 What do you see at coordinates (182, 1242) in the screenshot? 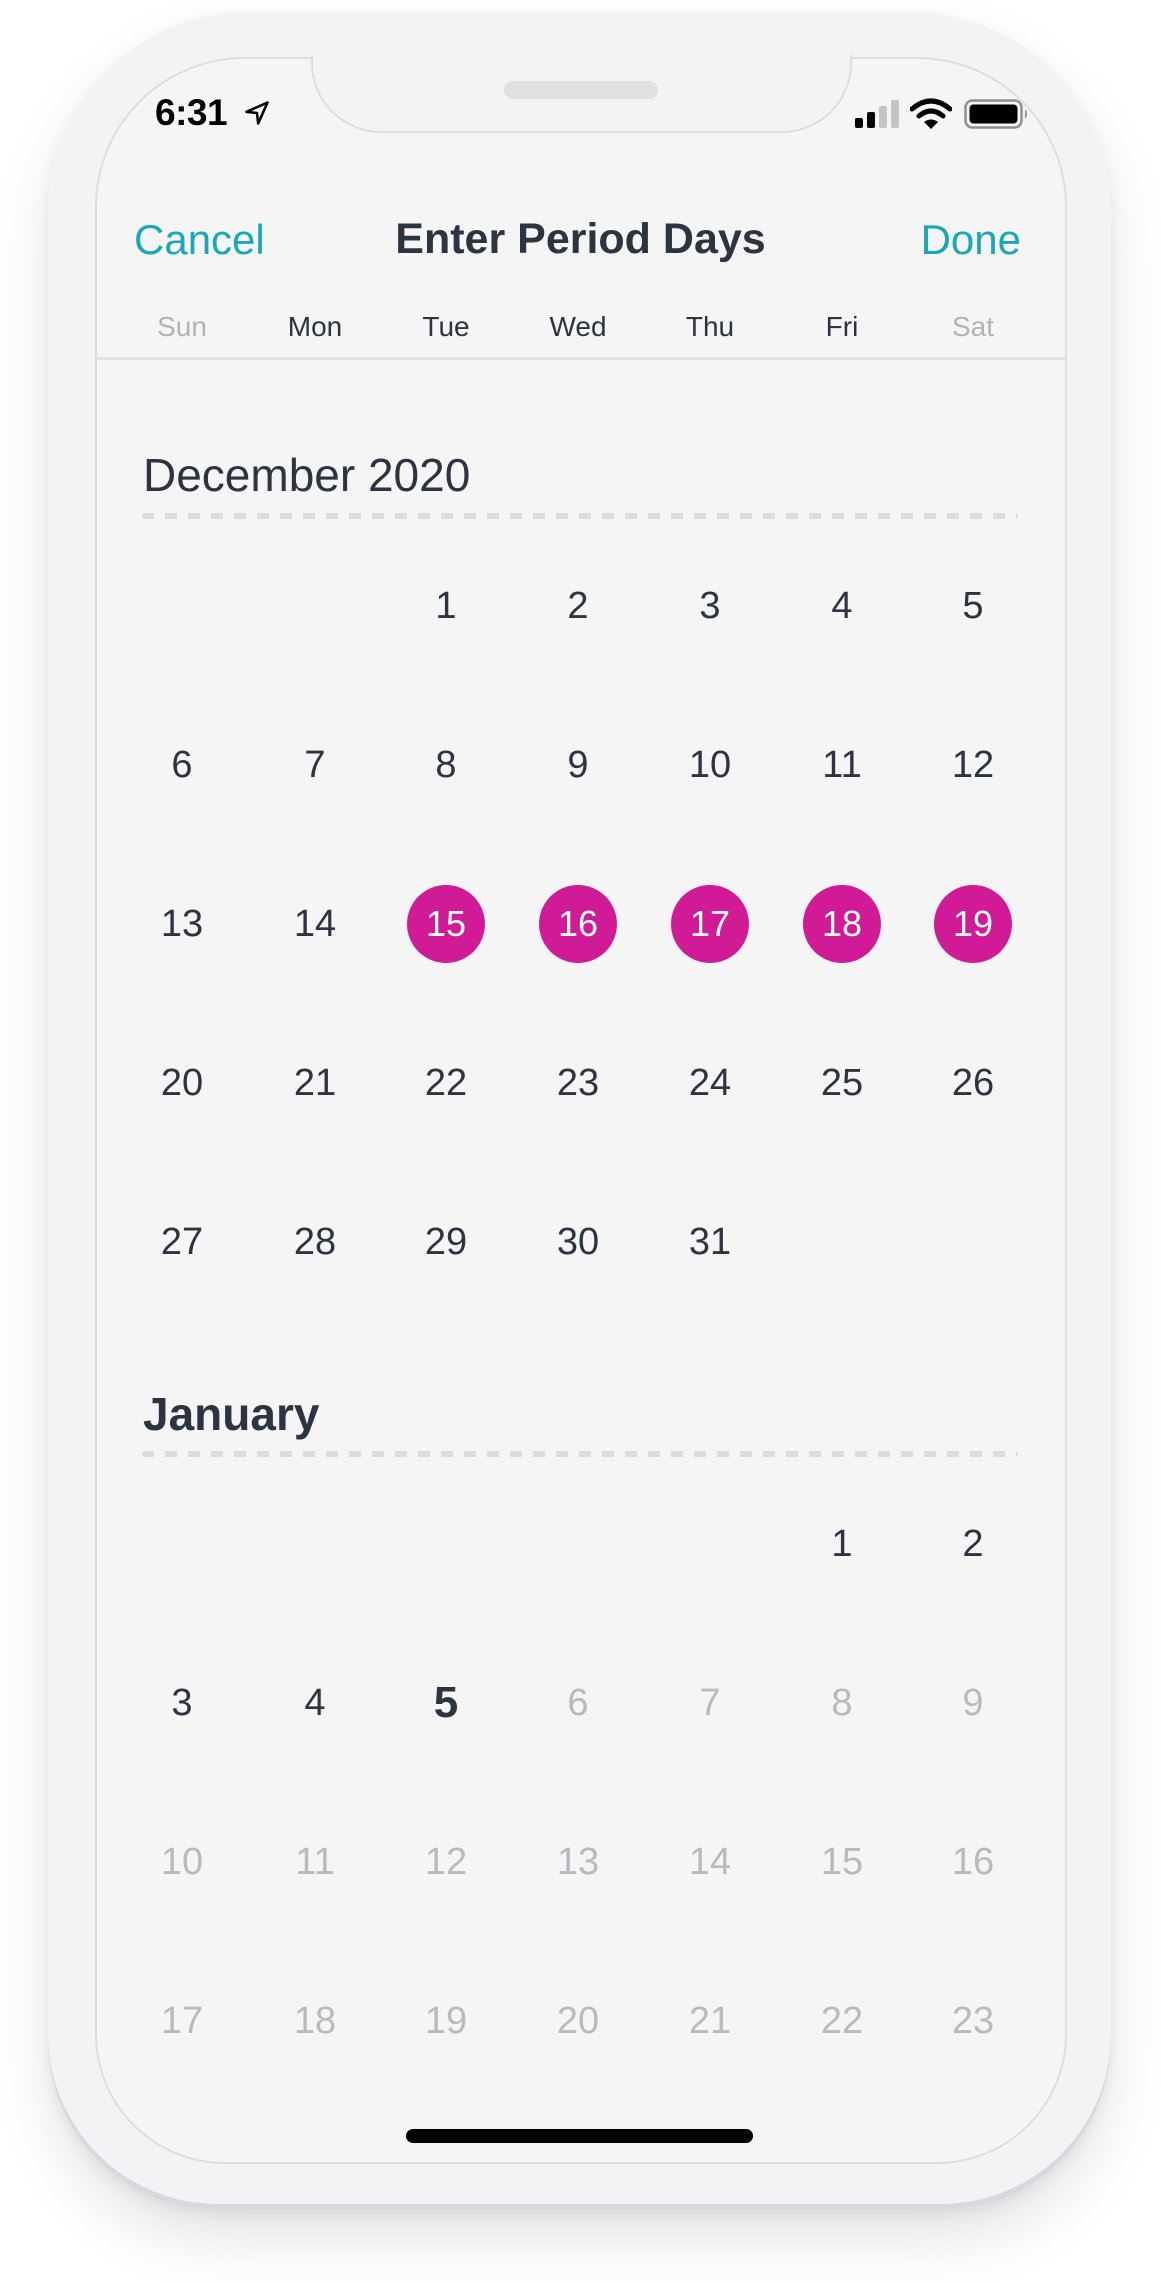
I see `day-cell: 27` at bounding box center [182, 1242].